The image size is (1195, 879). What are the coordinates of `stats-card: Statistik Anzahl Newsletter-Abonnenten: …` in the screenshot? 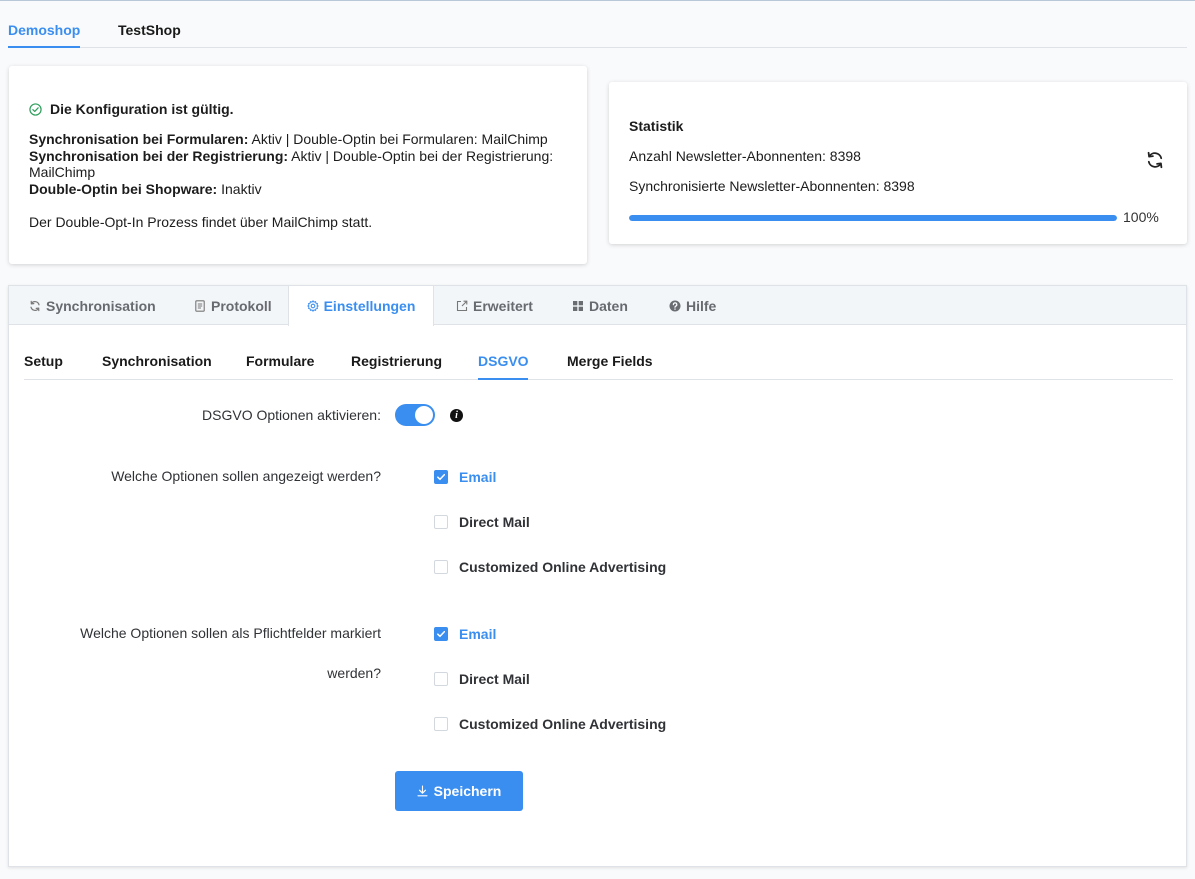 It's located at (898, 163).